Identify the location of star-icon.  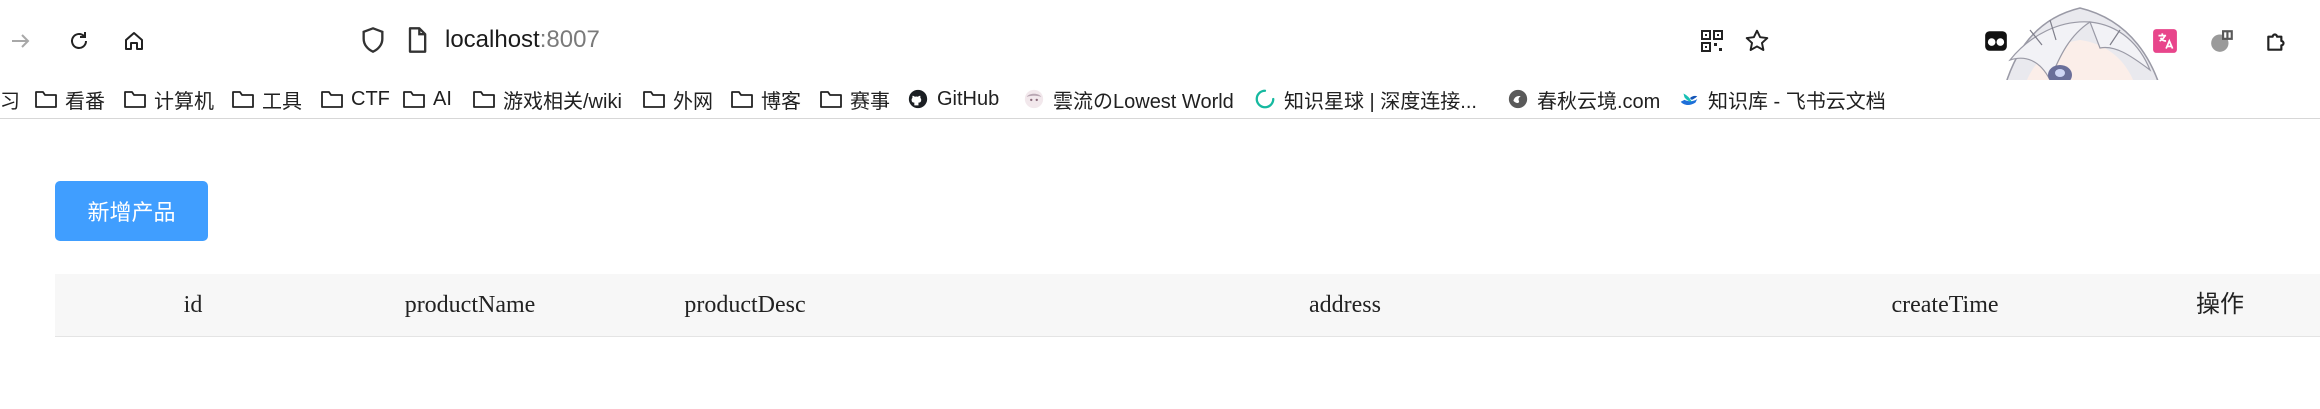
(1757, 40).